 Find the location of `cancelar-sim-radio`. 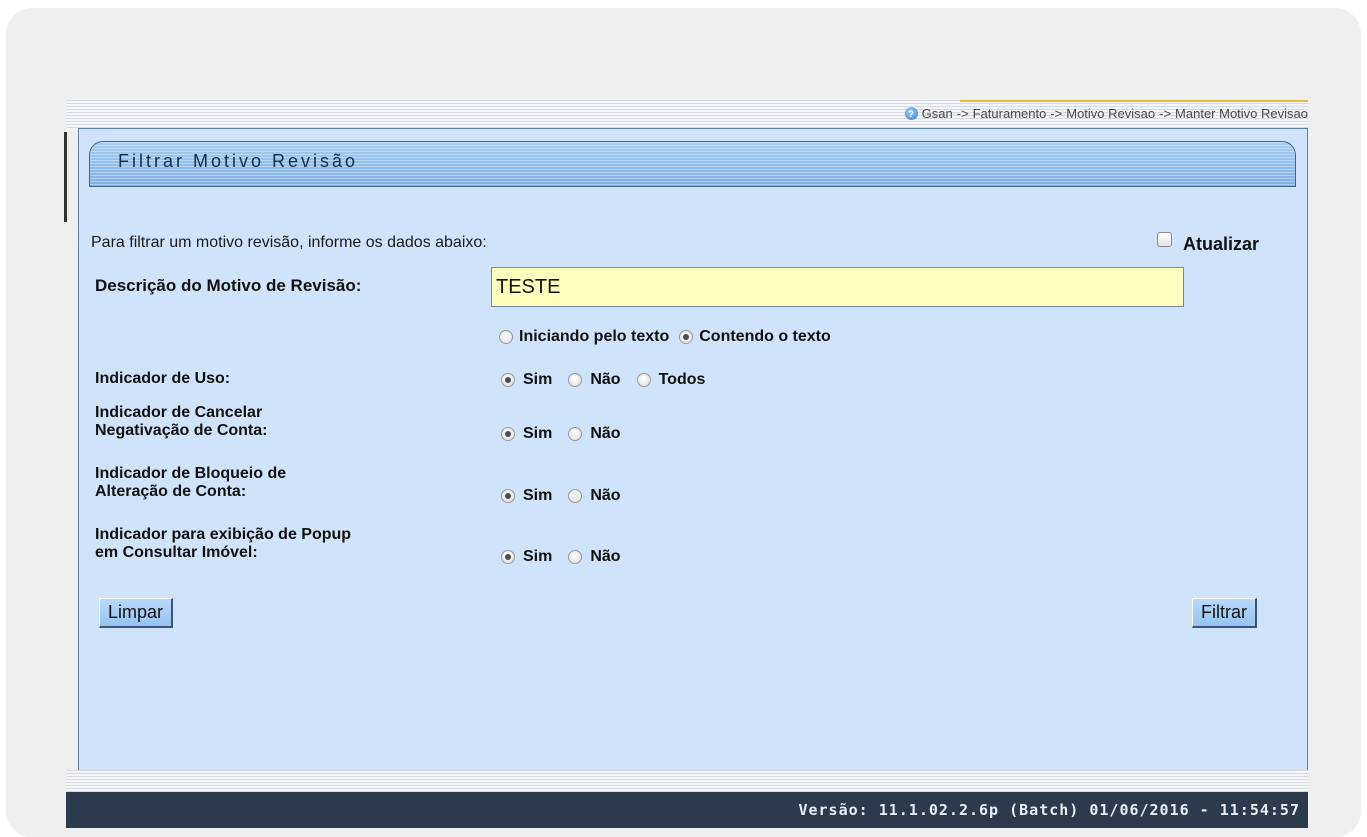

cancelar-sim-radio is located at coordinates (508, 434).